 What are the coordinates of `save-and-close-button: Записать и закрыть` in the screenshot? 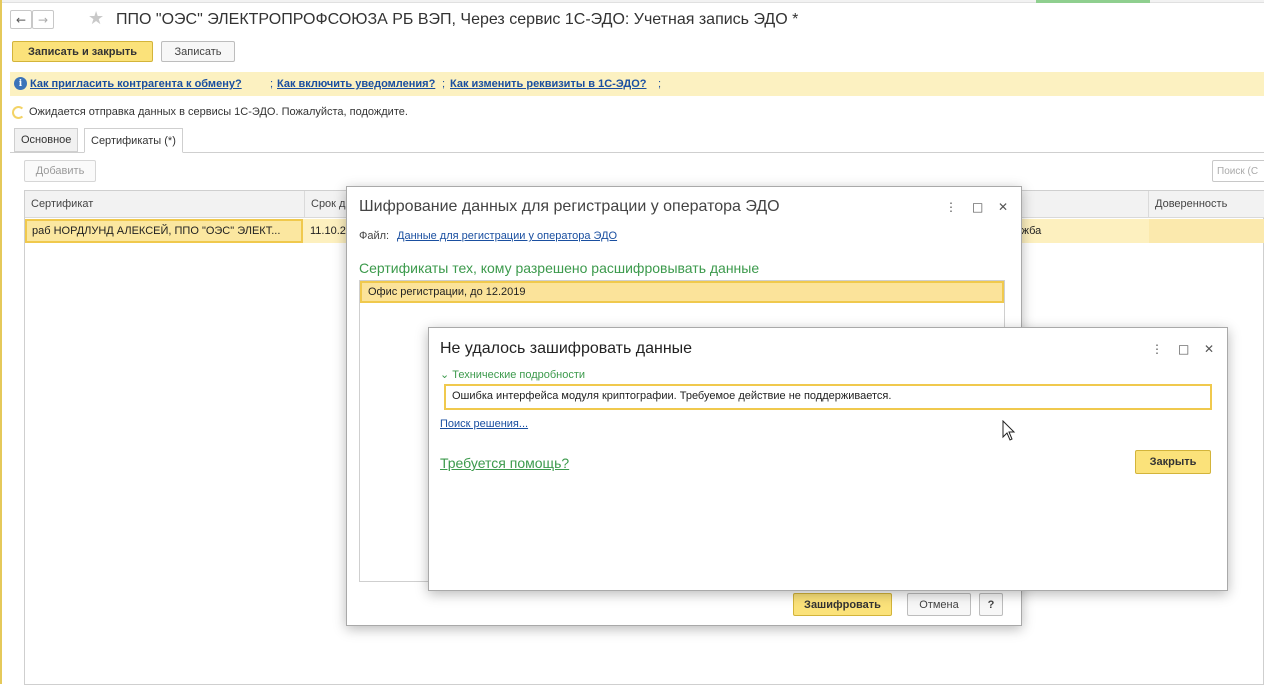 It's located at (82, 51).